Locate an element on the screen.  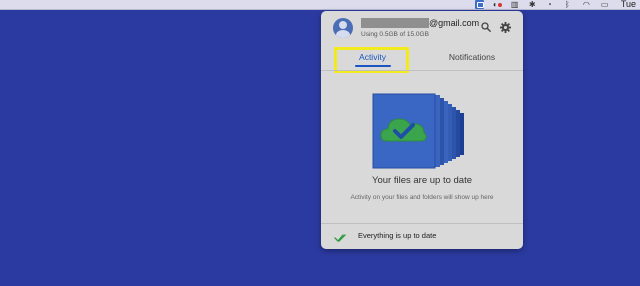
email-redaction is located at coordinates (395, 23).